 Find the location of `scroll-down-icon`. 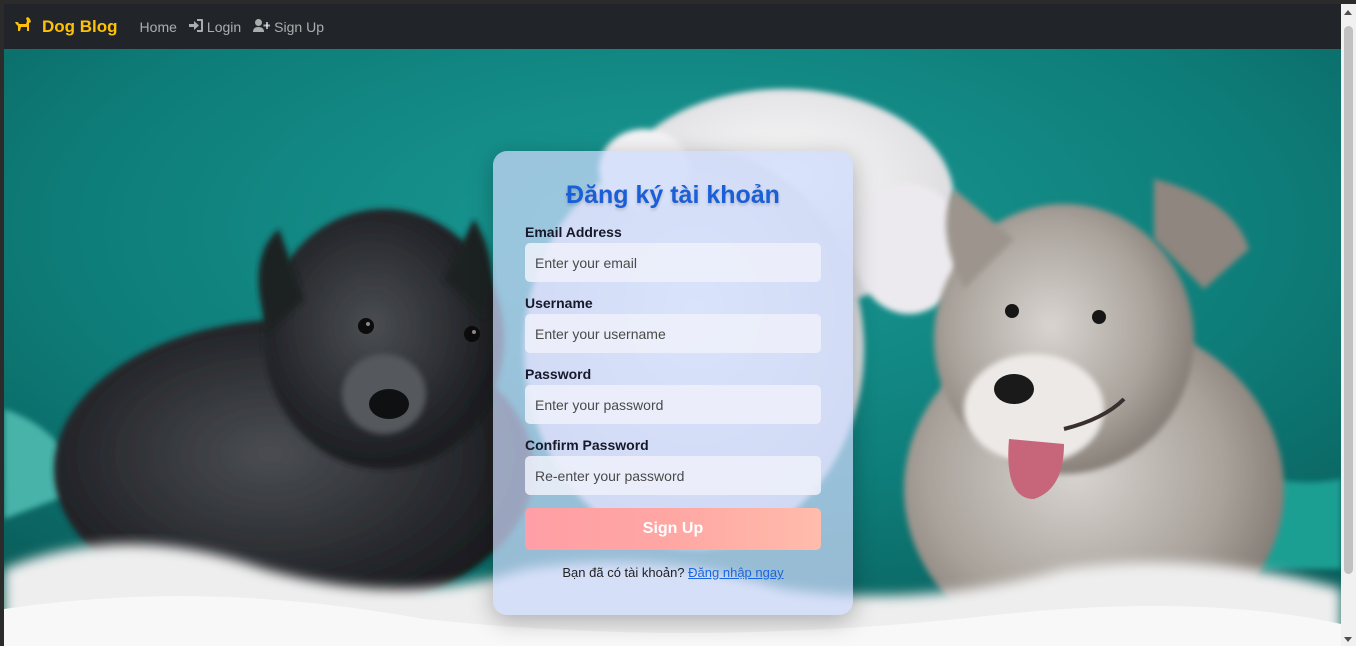

scroll-down-icon is located at coordinates (1348, 639).